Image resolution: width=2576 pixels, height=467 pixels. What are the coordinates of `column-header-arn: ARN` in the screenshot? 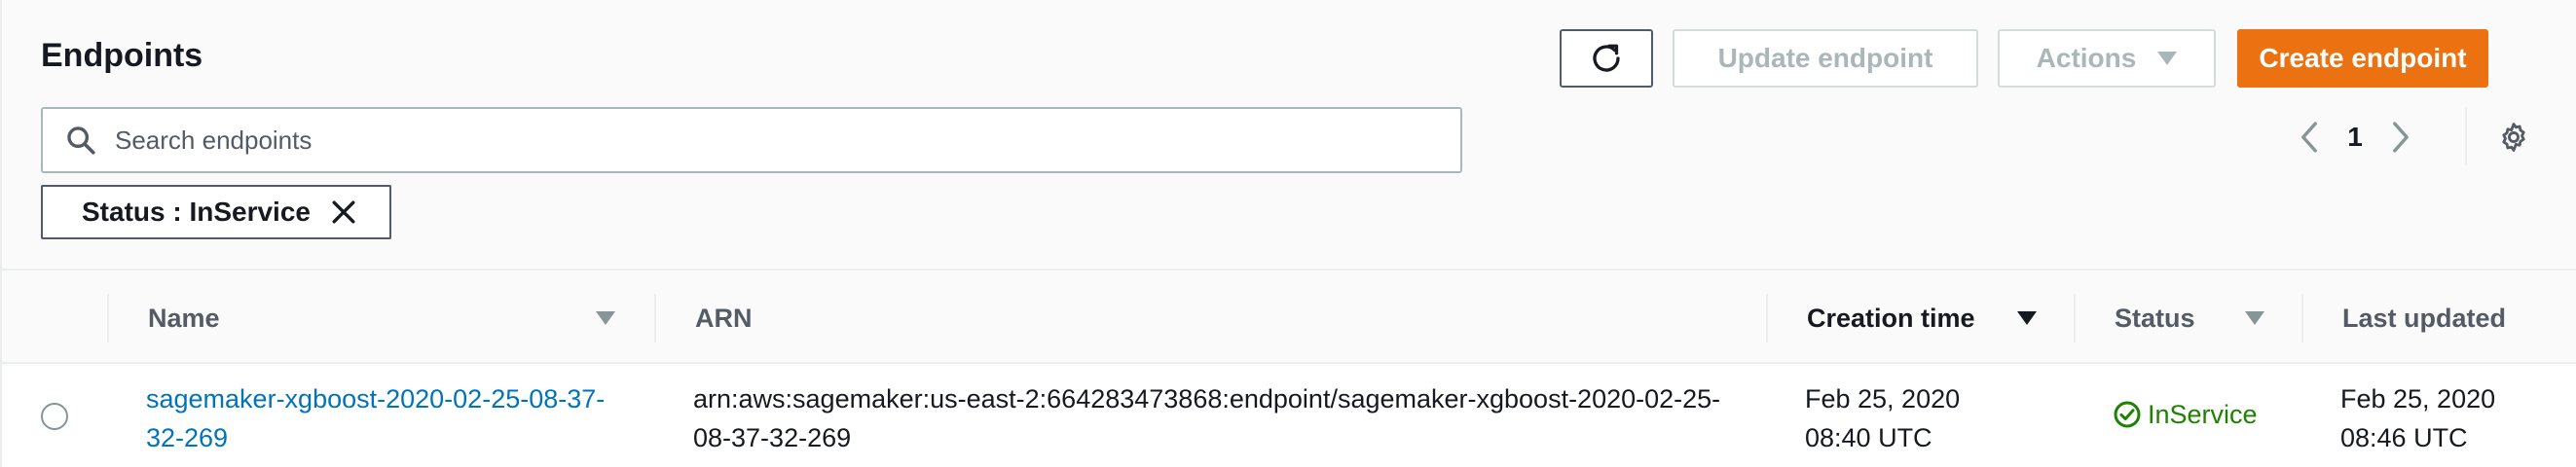 It's located at (724, 318).